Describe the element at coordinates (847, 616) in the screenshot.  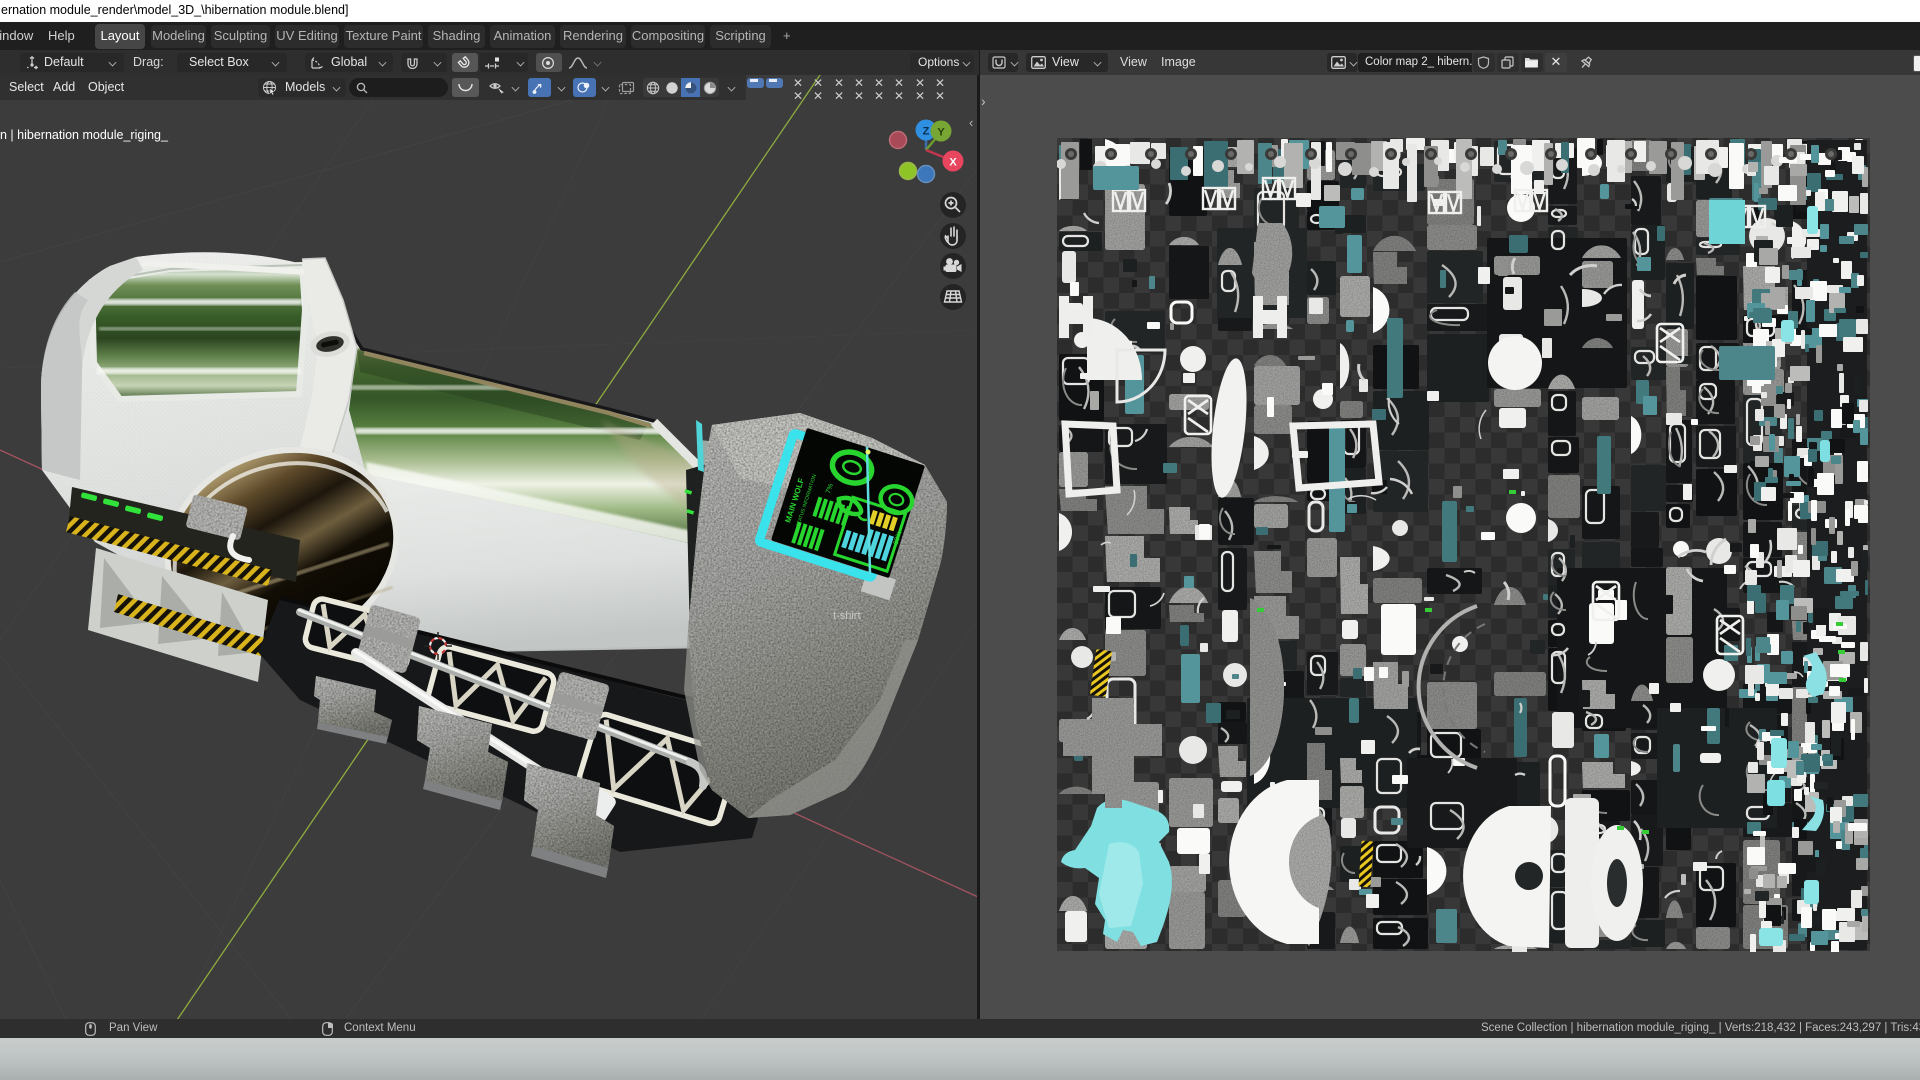
I see `svg-text: t-shirt` at that location.